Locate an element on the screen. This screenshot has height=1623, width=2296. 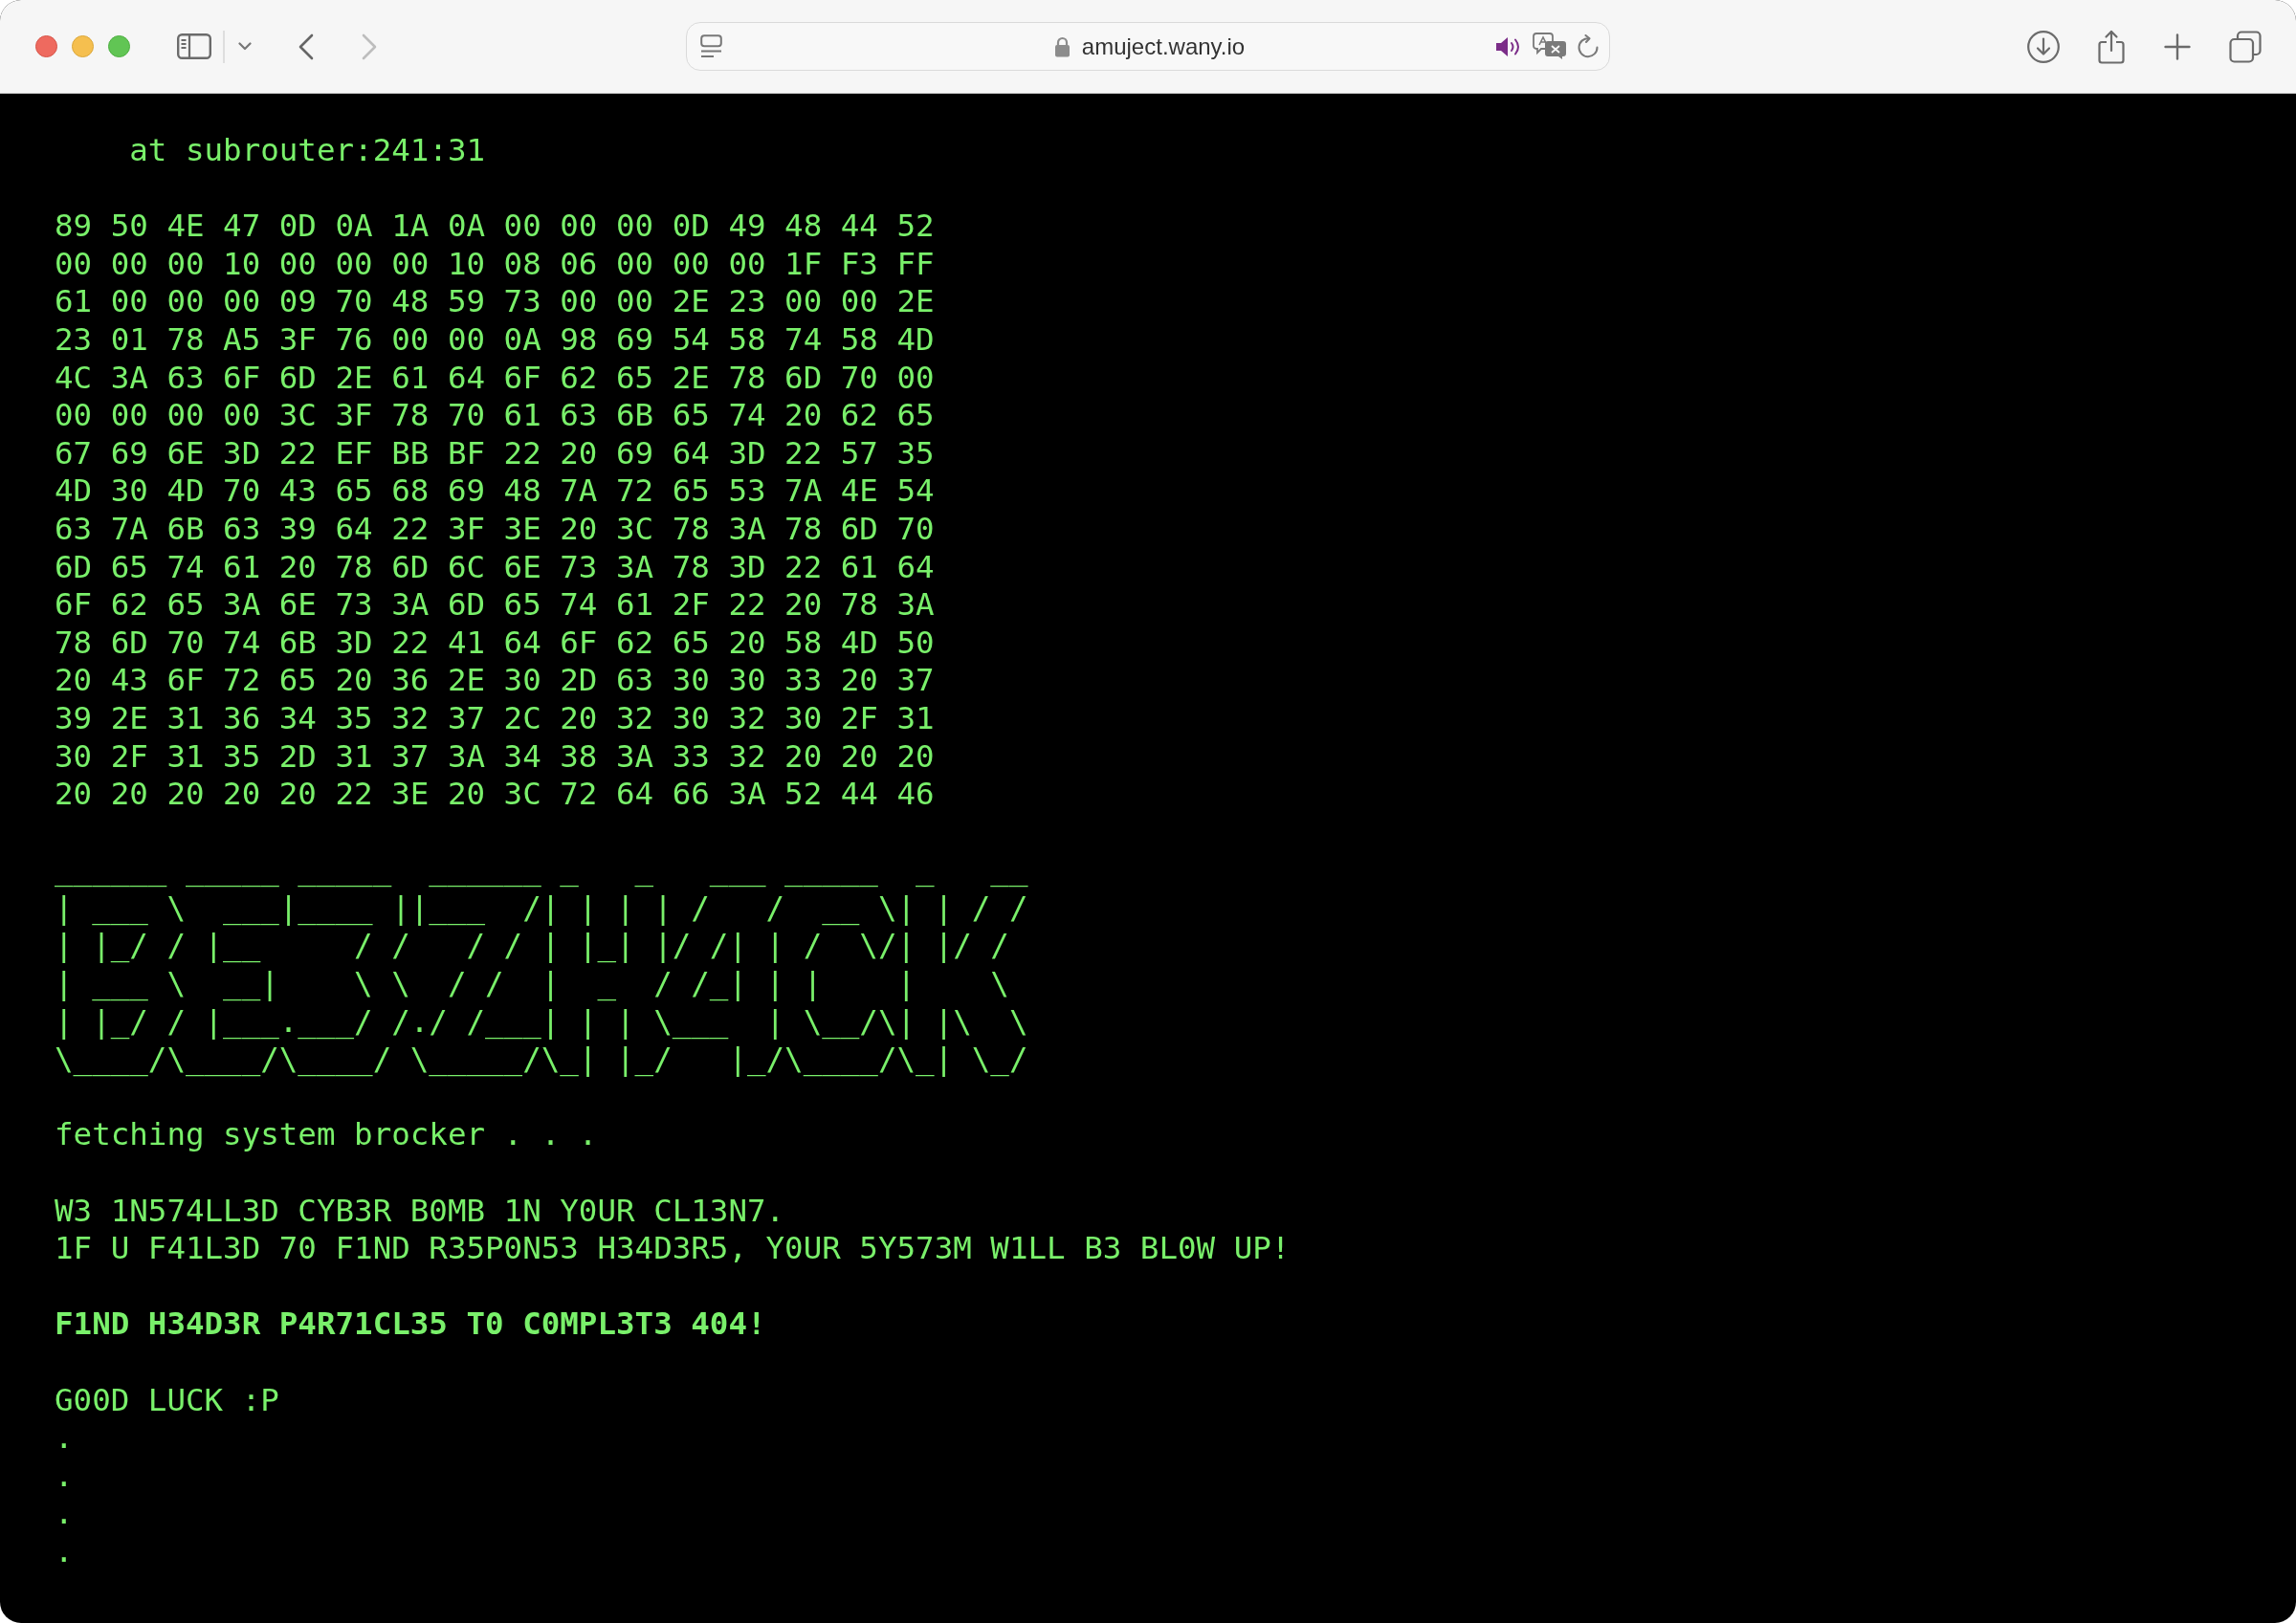
status-message: fetching system brocker . . . is located at coordinates (326, 1135).